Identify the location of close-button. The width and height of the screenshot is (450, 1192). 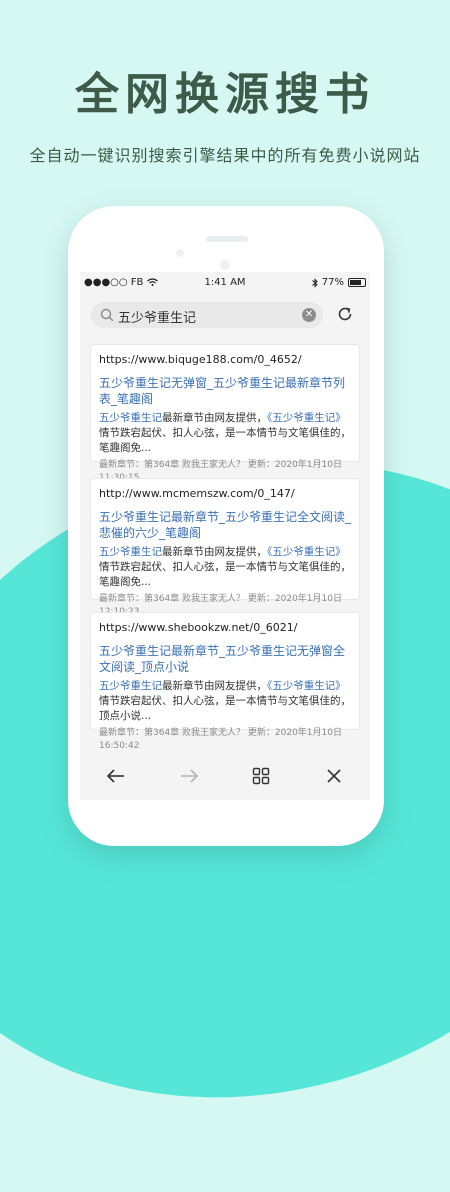
(334, 776).